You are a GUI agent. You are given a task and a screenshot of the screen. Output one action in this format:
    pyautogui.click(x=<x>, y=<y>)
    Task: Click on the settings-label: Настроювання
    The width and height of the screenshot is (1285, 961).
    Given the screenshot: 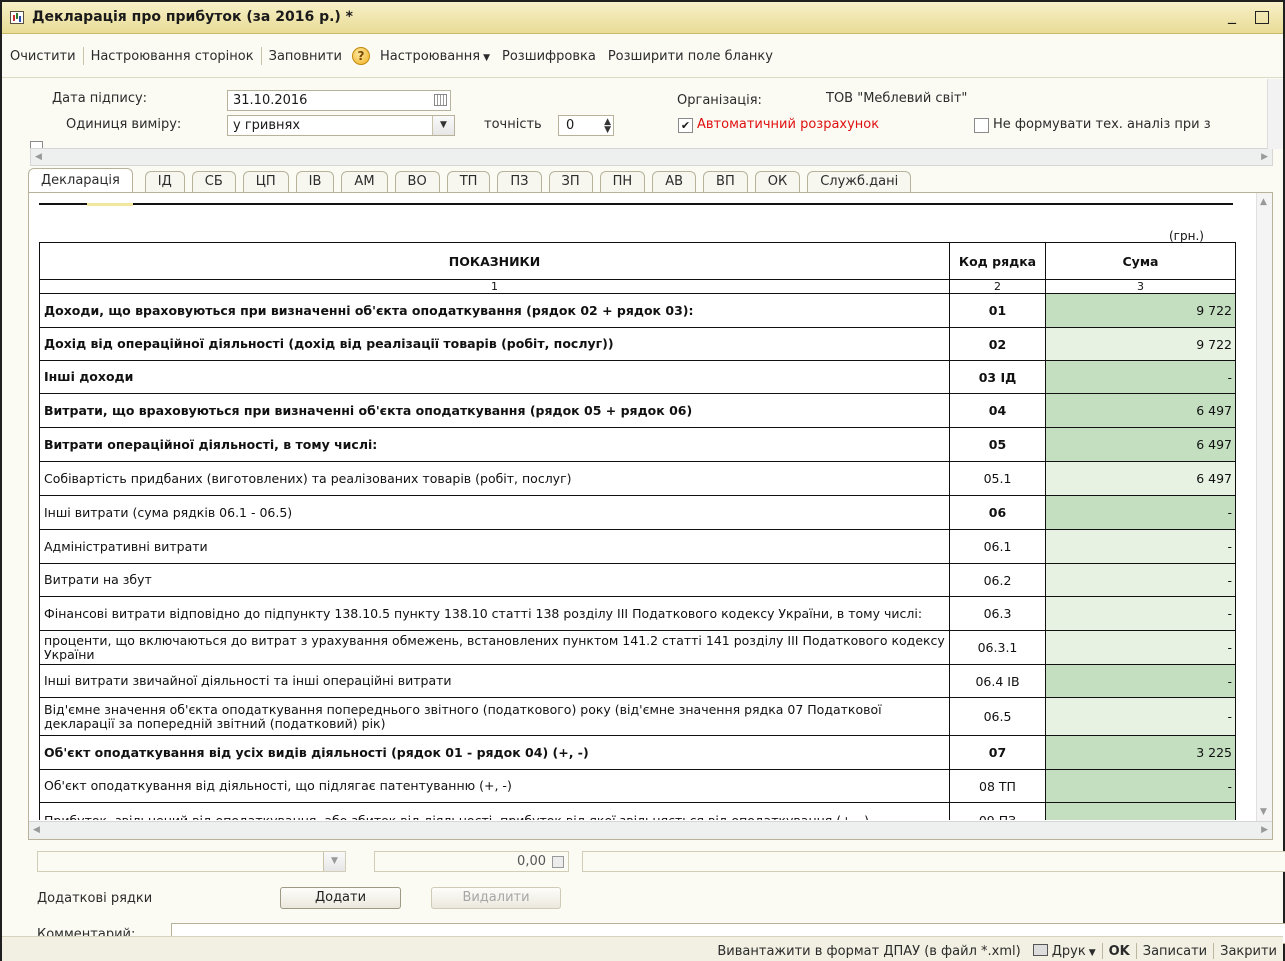 What is the action you would take?
    pyautogui.click(x=430, y=56)
    